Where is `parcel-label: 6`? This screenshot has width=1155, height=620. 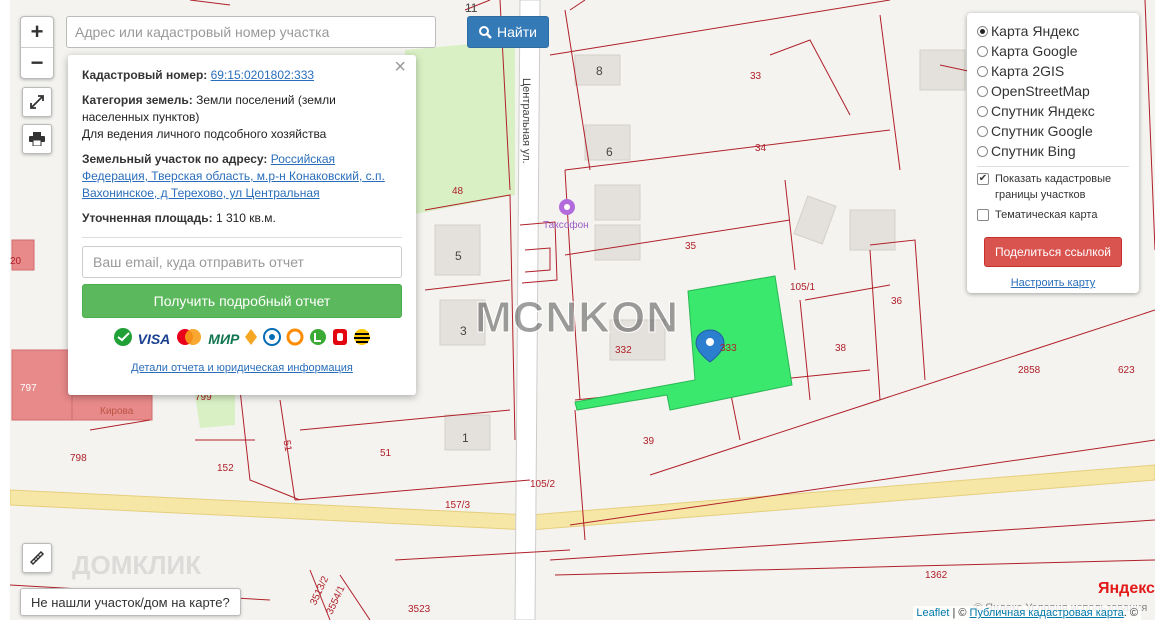 parcel-label: 6 is located at coordinates (609, 152).